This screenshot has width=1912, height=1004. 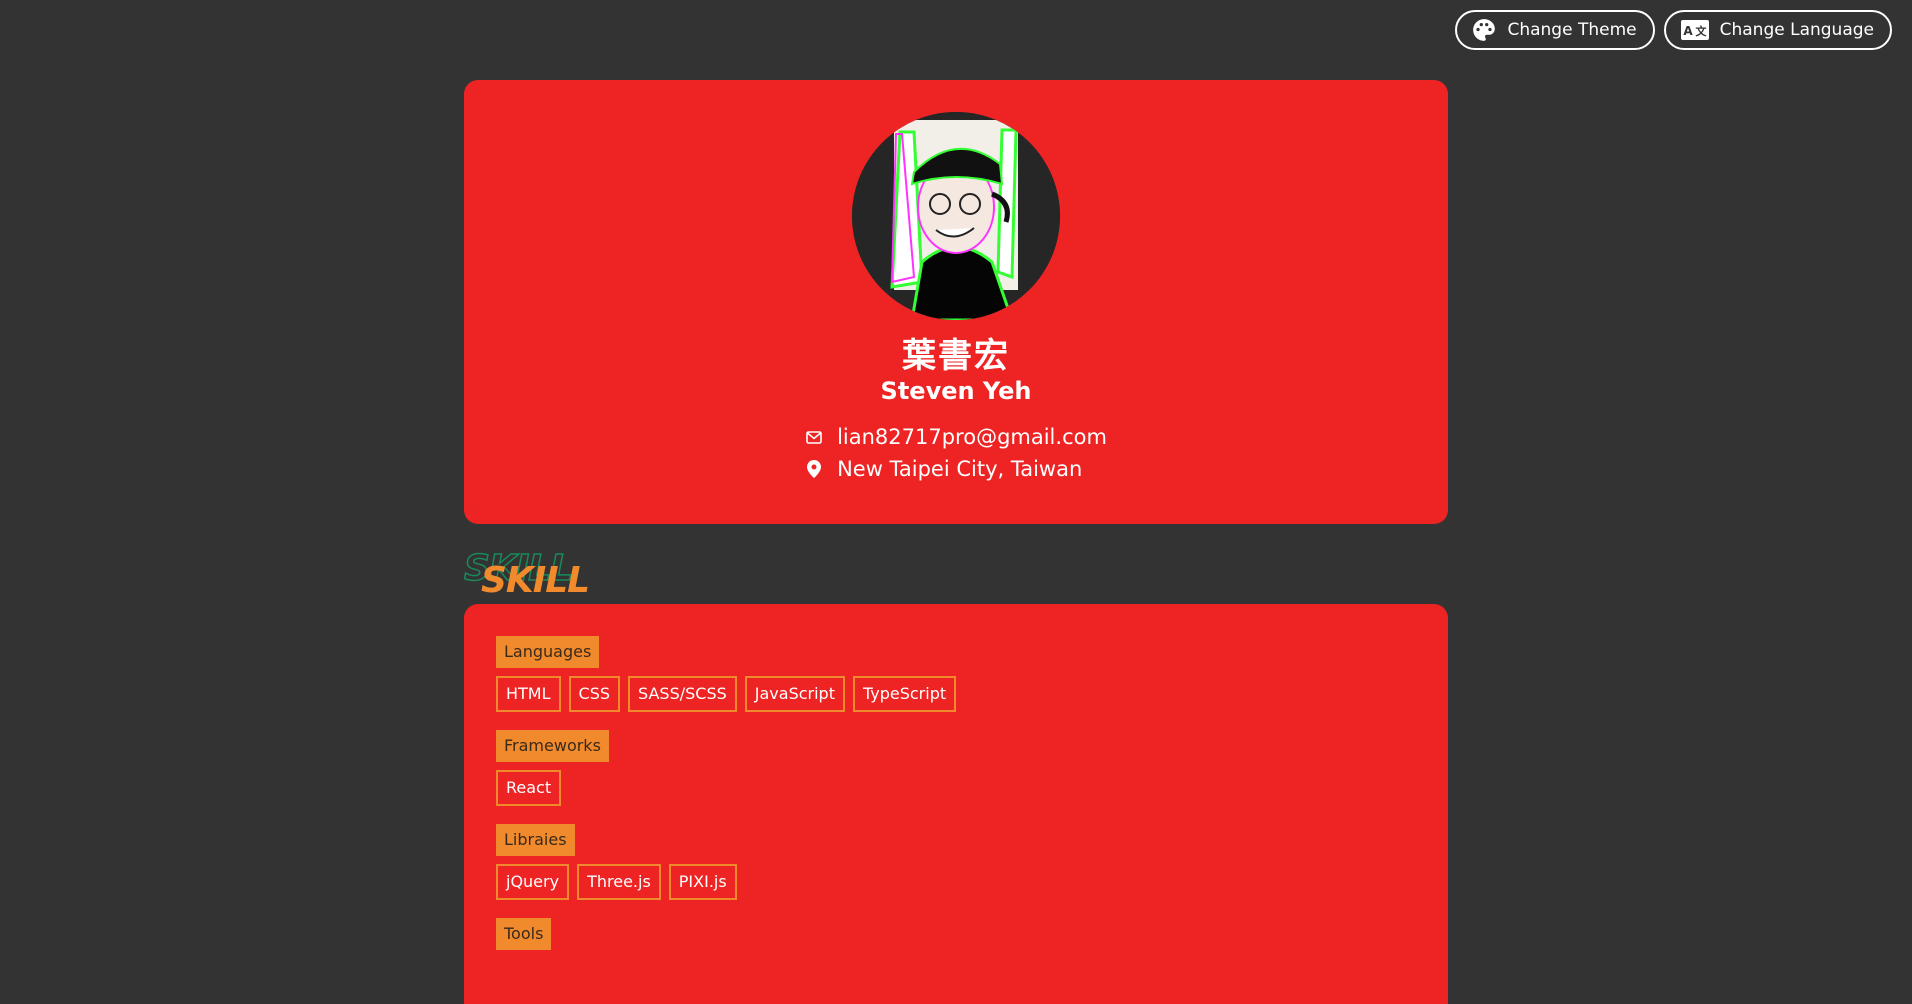 I want to click on translate-icon: A 文, so click(x=1695, y=30).